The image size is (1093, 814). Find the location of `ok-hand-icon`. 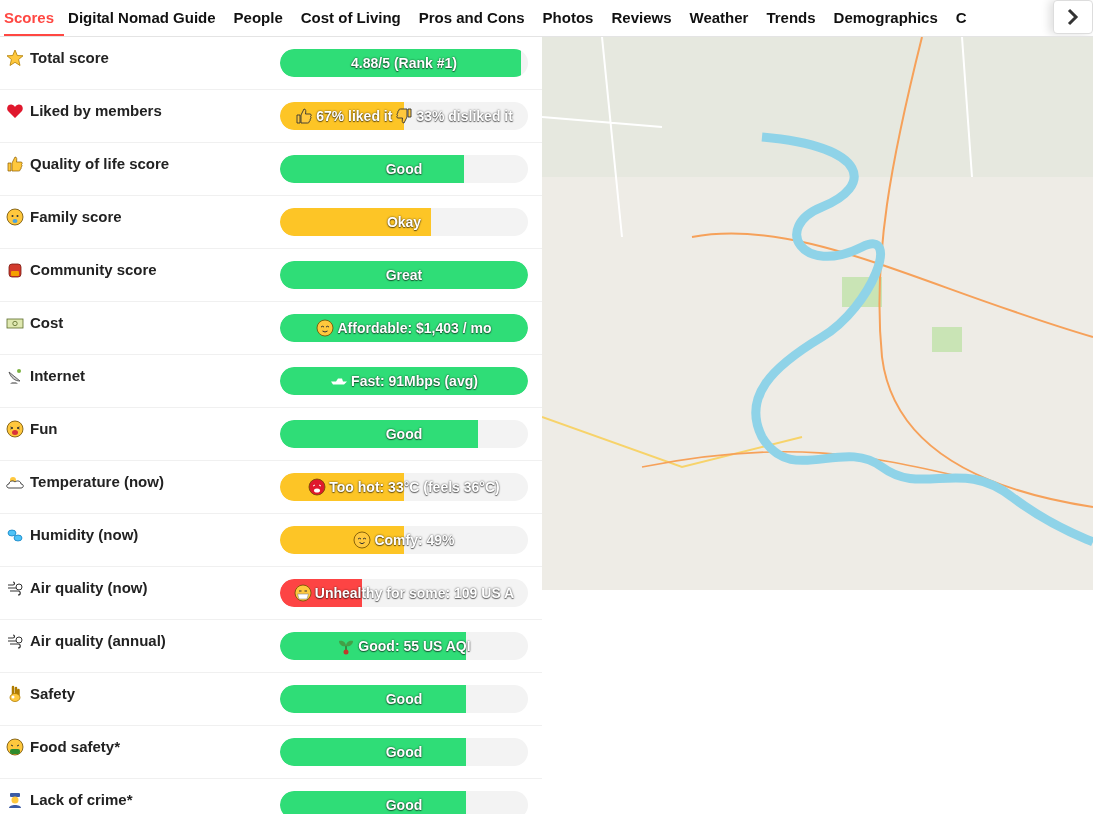

ok-hand-icon is located at coordinates (15, 694).